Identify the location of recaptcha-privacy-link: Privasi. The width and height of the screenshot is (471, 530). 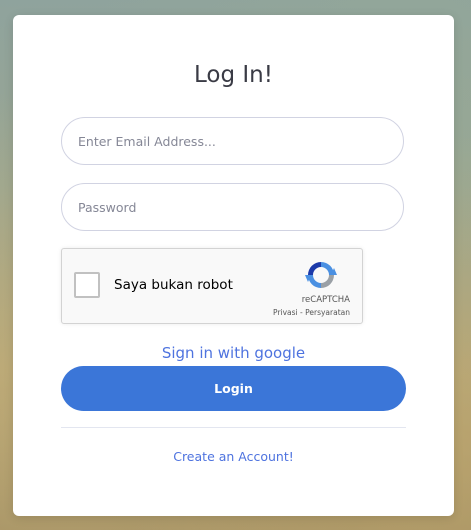
(285, 312).